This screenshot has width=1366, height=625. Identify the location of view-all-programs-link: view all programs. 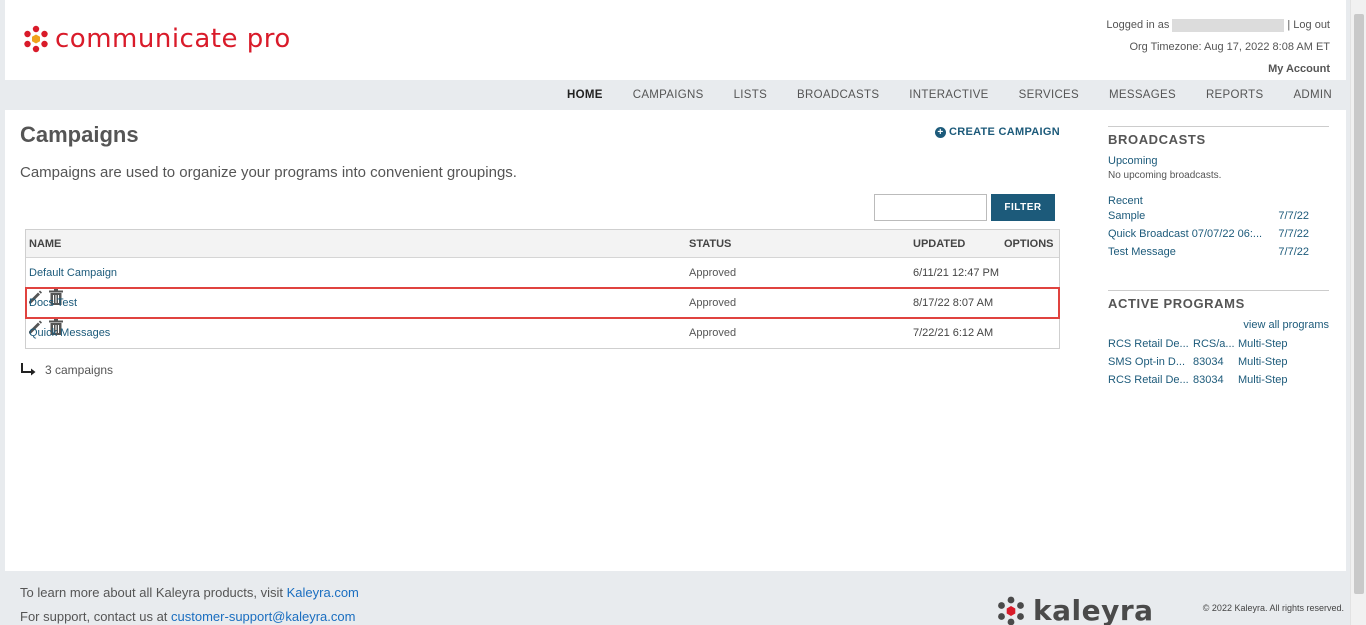
(1218, 325).